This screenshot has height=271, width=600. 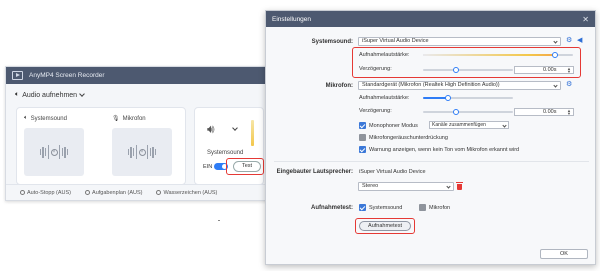 What do you see at coordinates (229, 146) in the screenshot?
I see `system-sound-panel: 🔊︎ Systemsound EIN Test` at bounding box center [229, 146].